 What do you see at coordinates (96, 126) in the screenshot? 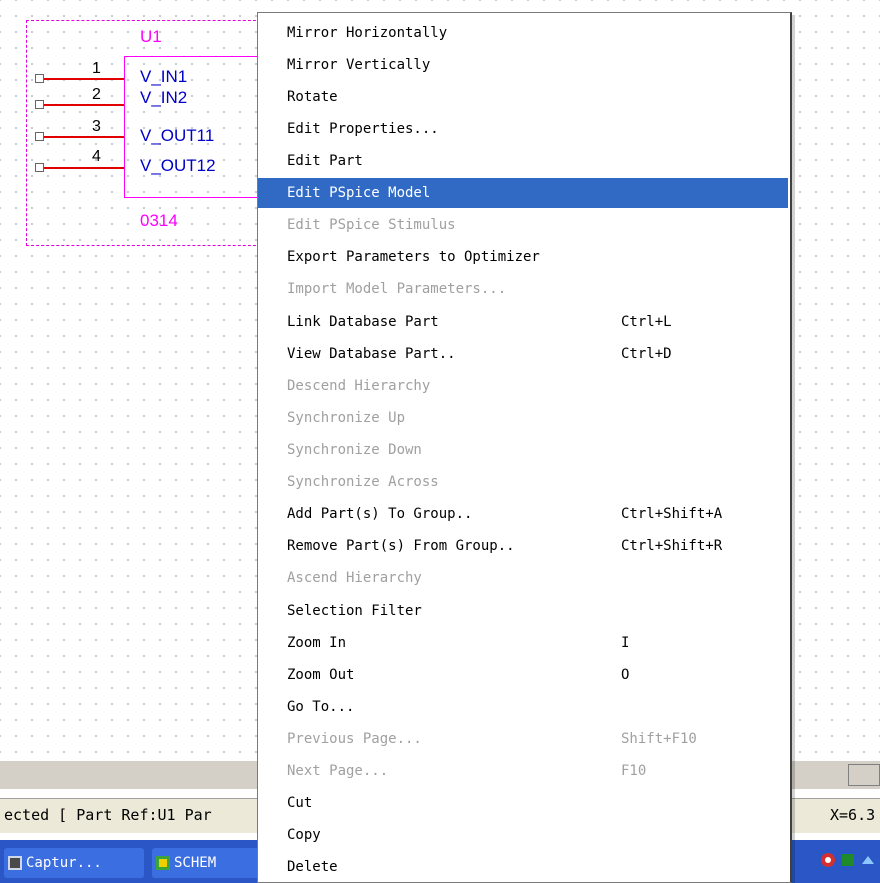
I see `pin-3-number: 3` at bounding box center [96, 126].